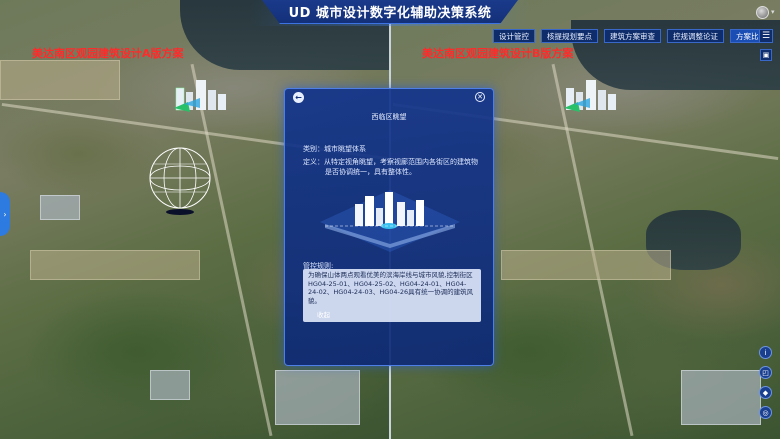  I want to click on screenshot-icon: ◰, so click(765, 372).